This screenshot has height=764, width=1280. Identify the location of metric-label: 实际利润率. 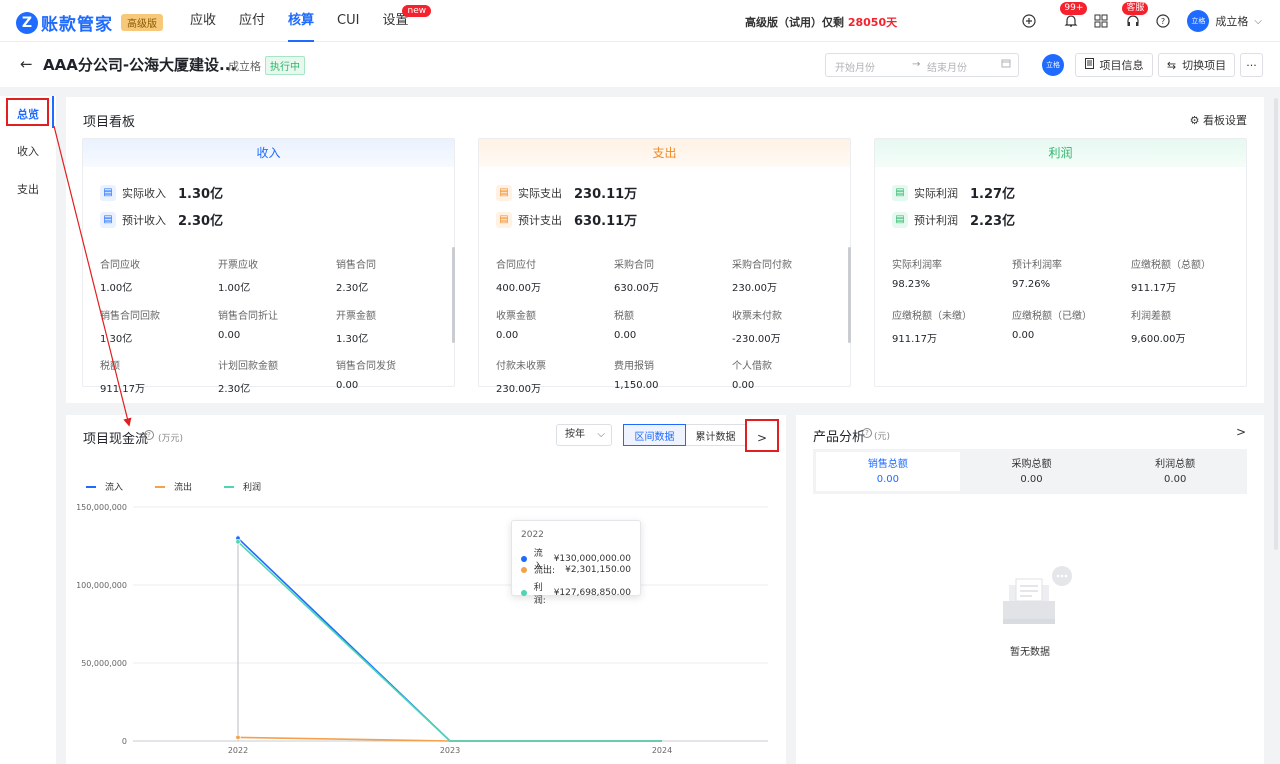
(917, 265).